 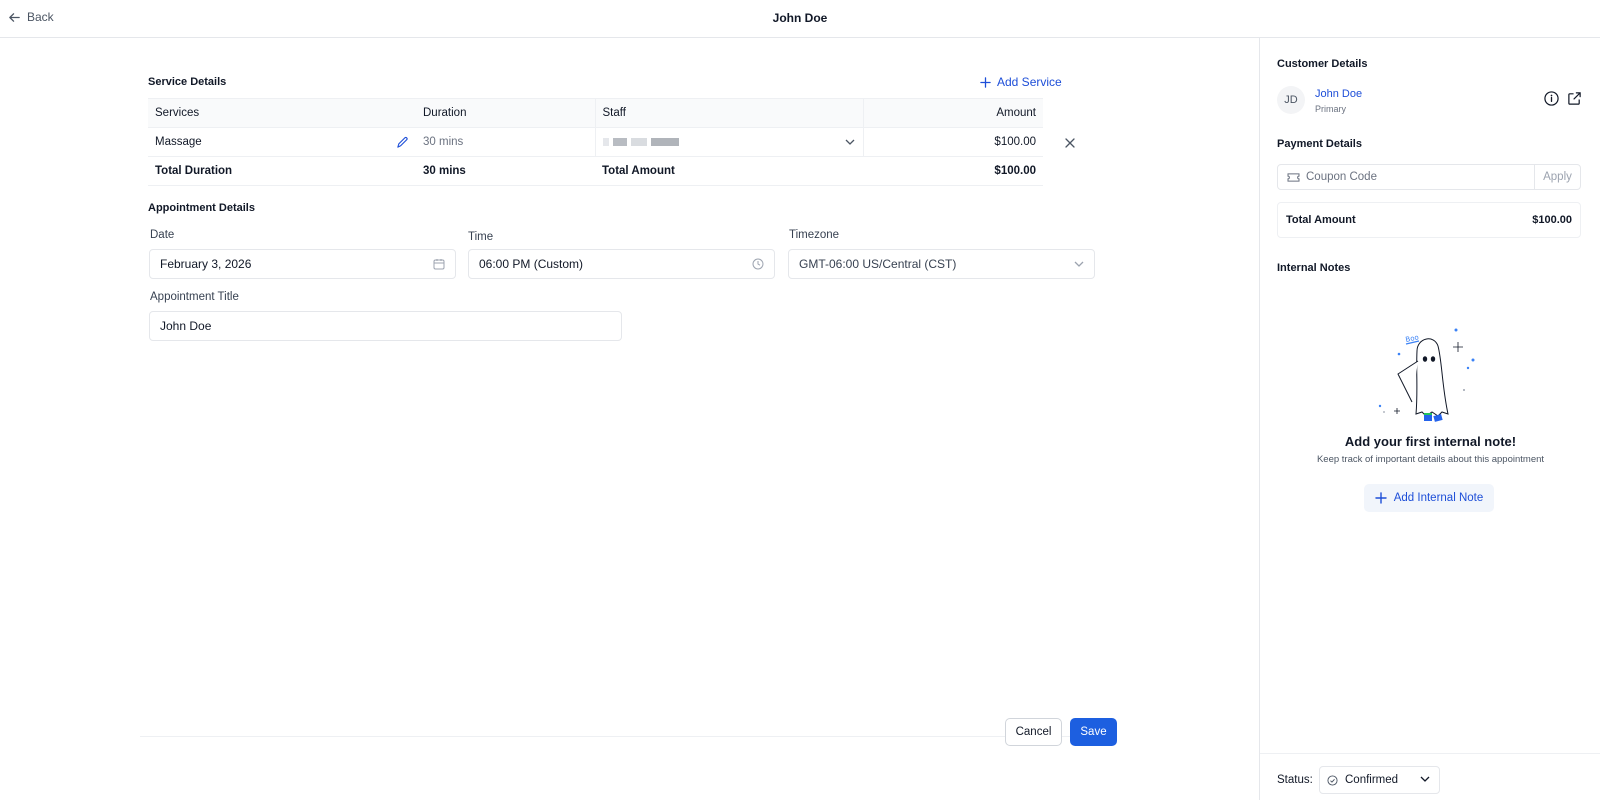 What do you see at coordinates (282, 142) in the screenshot?
I see `service-cell: Massage` at bounding box center [282, 142].